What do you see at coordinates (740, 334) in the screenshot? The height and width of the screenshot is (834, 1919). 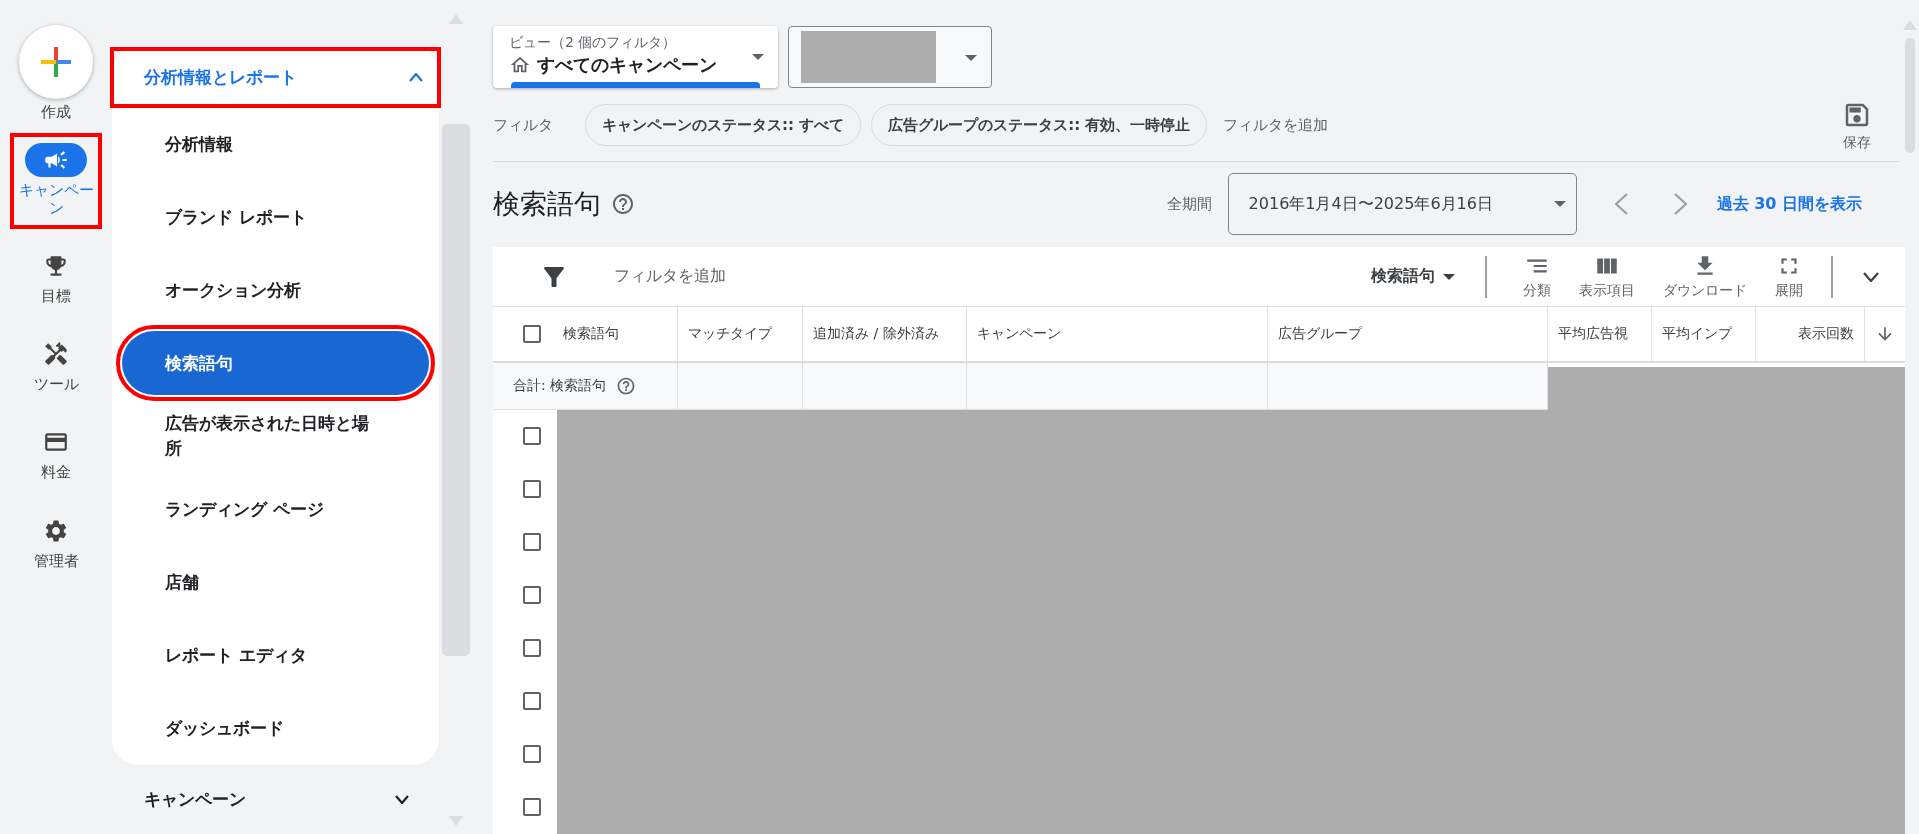 I see `column-header: マッチタイプ` at bounding box center [740, 334].